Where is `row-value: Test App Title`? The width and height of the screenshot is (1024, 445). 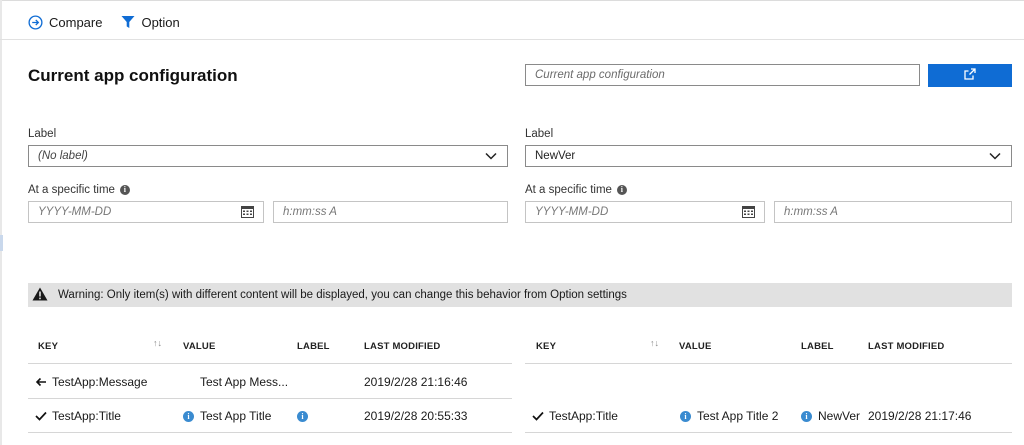
row-value: Test App Title is located at coordinates (236, 416).